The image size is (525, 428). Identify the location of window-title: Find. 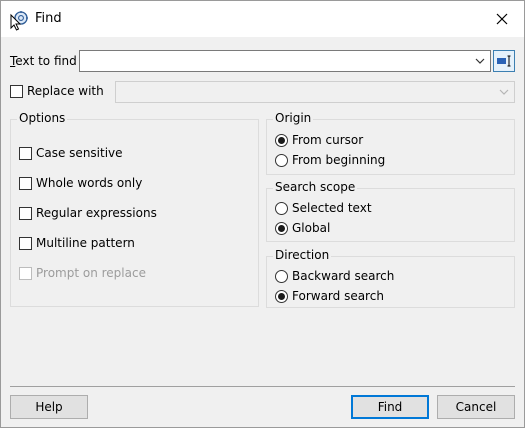
(48, 18).